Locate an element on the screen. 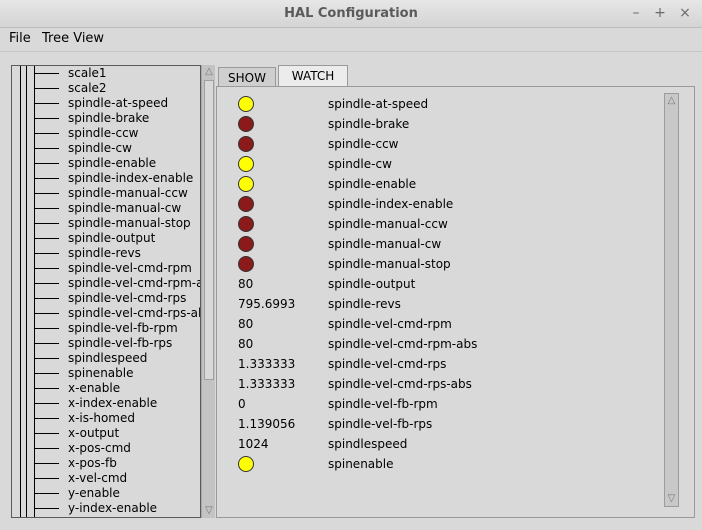  tree-item-label: x-vel-cmd is located at coordinates (98, 478).